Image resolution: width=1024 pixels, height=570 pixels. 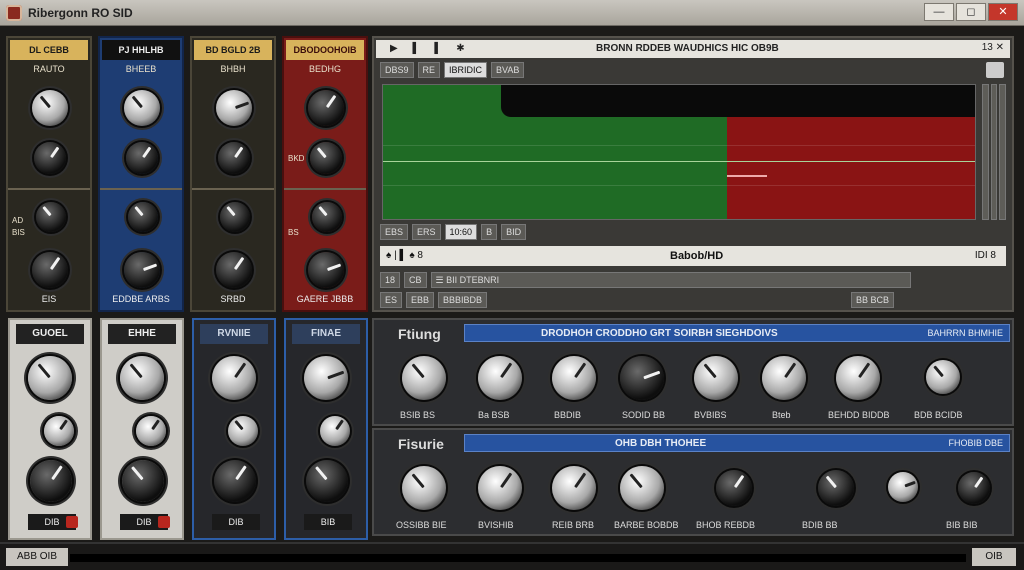 I want to click on strip-footer: SRBD, so click(x=233, y=299).